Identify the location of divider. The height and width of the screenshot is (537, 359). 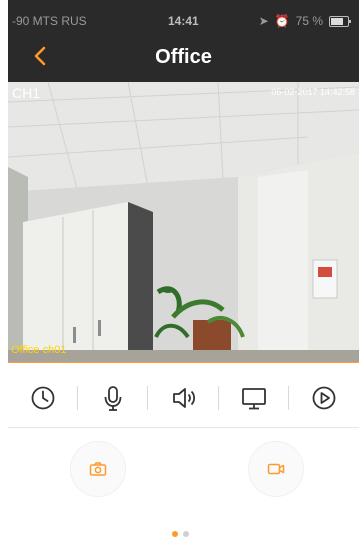
(183, 362).